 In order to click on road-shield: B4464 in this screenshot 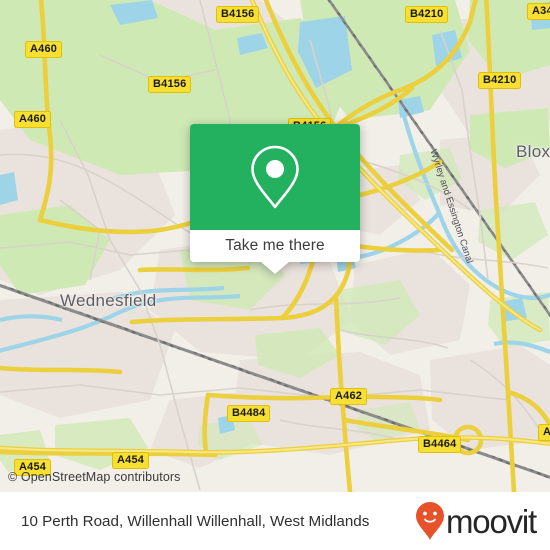, I will do `click(440, 444)`.